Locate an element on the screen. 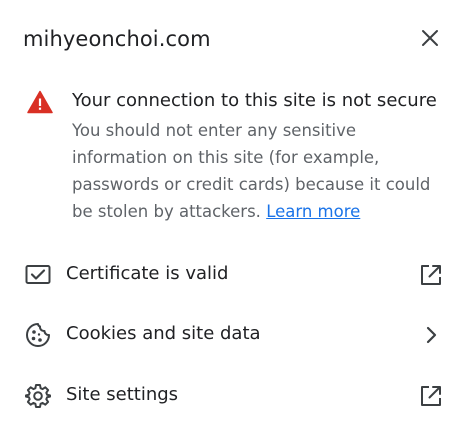  learn-more-link: Learn more is located at coordinates (313, 211).